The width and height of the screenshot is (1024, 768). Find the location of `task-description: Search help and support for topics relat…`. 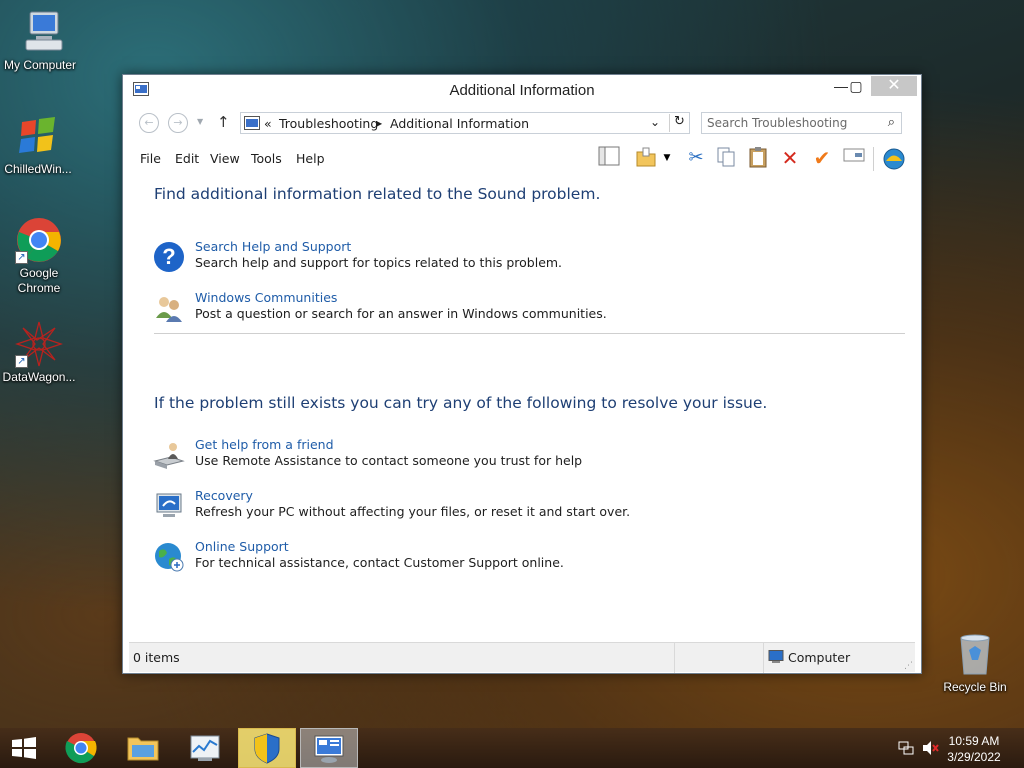

task-description: Search help and support for topics relat… is located at coordinates (379, 262).